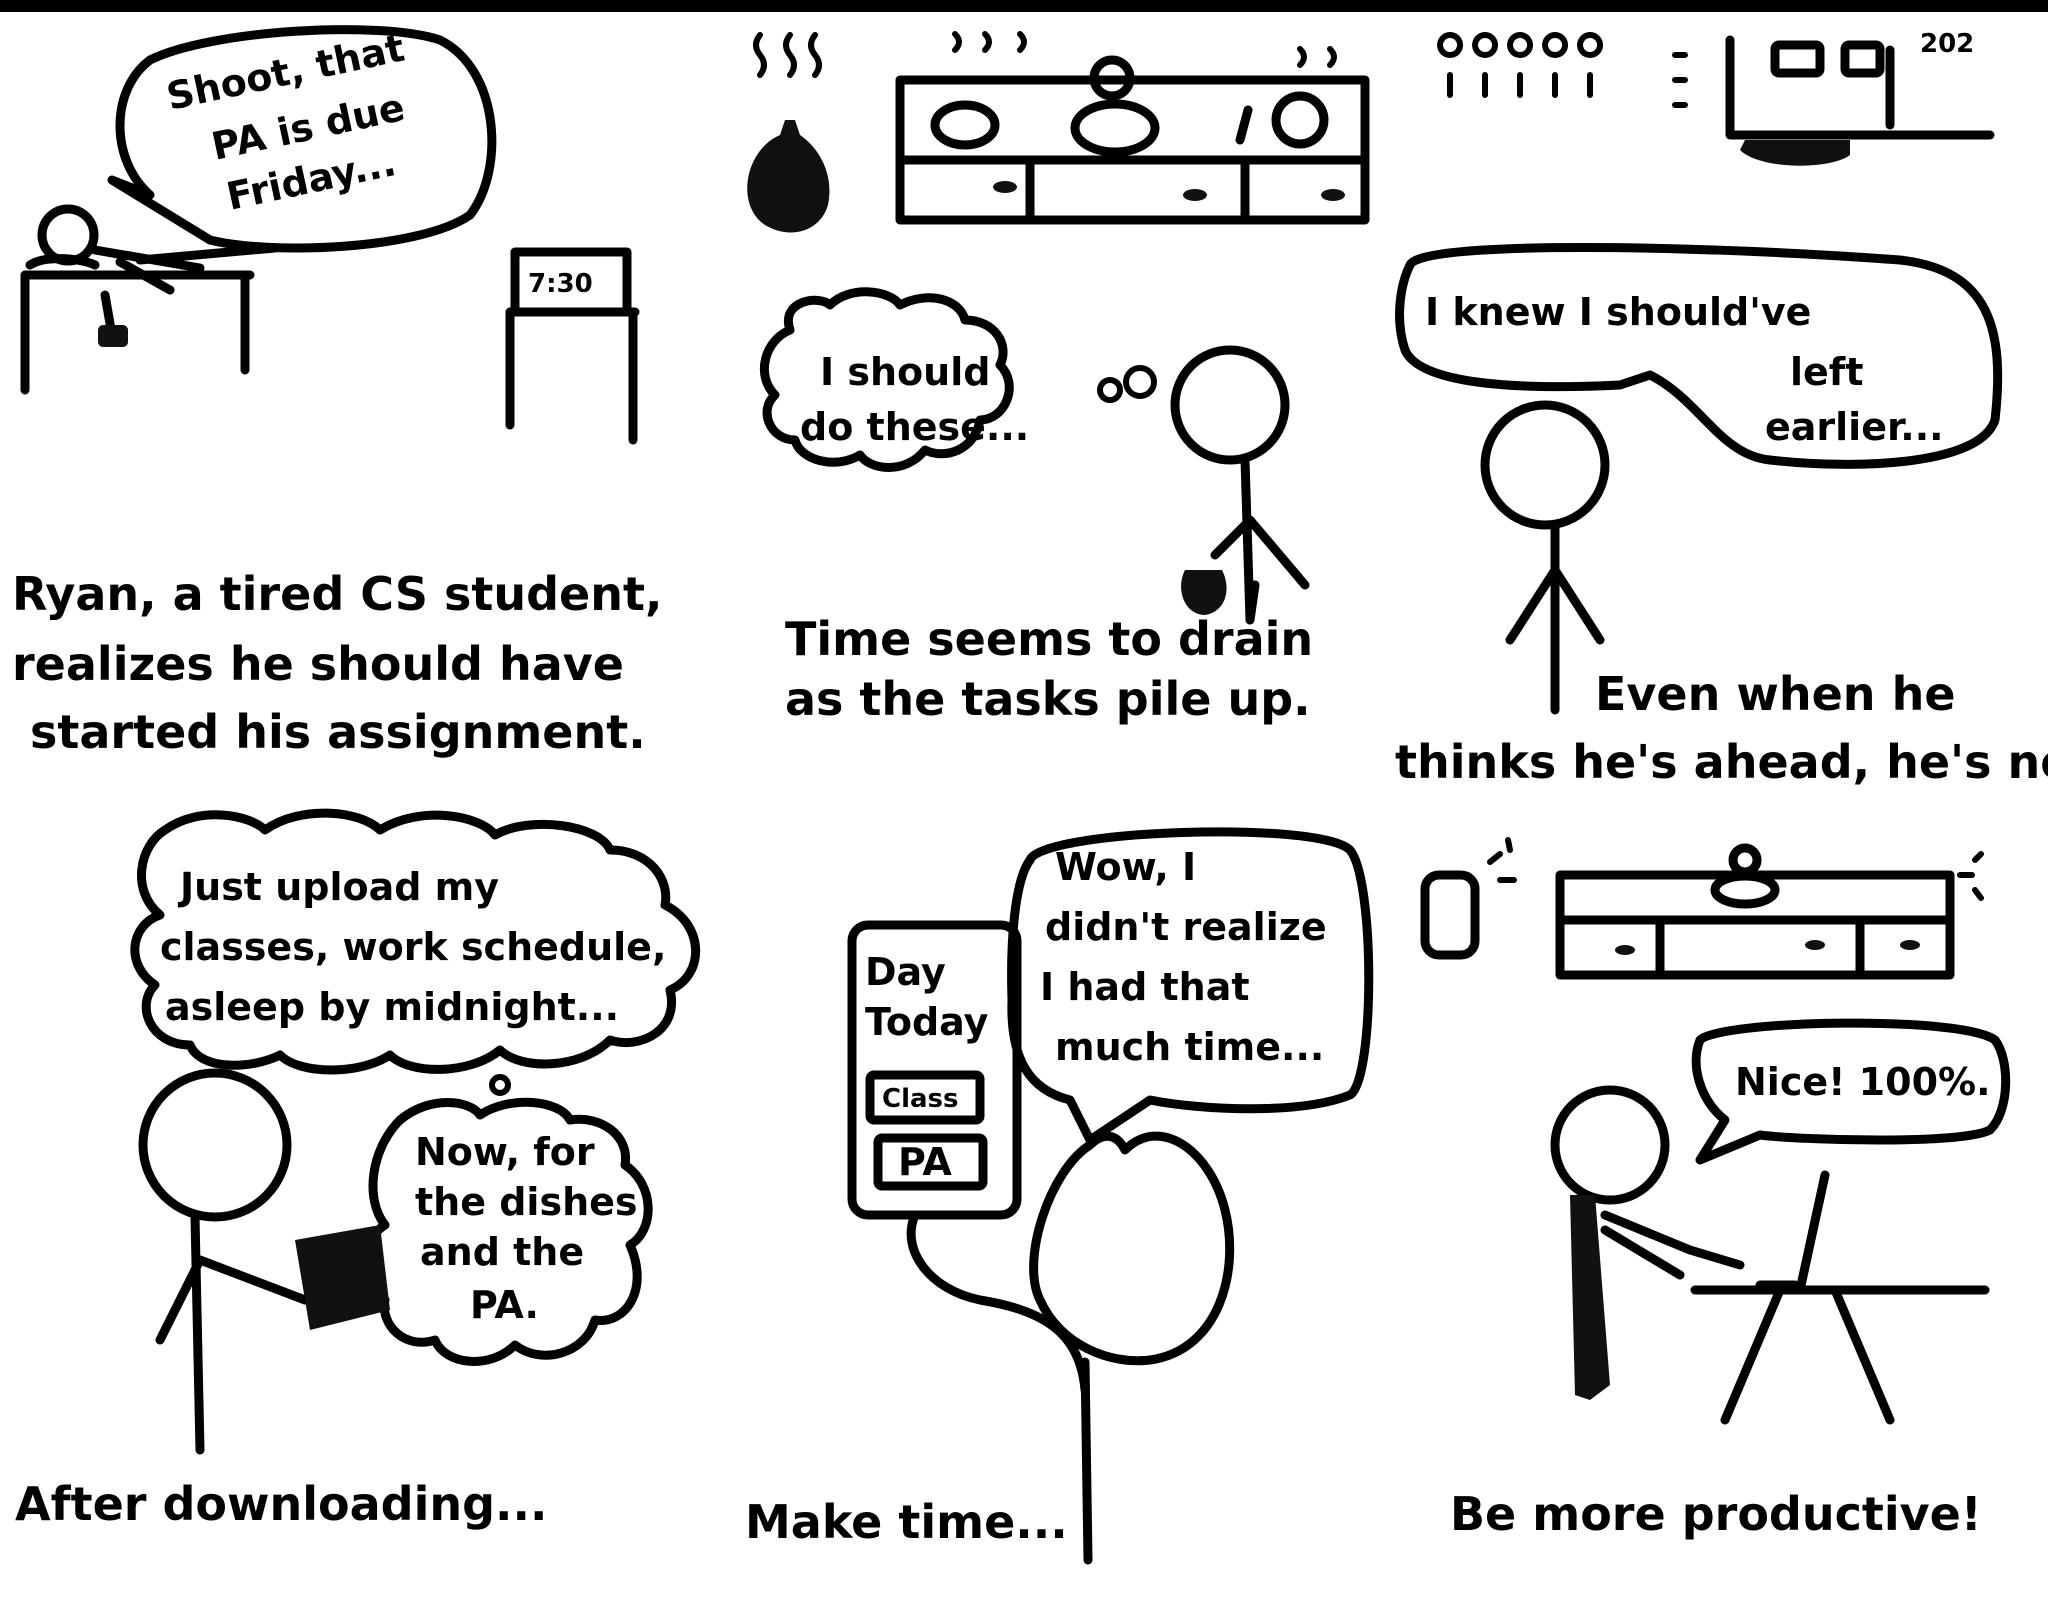 Image resolution: width=2048 pixels, height=1602 pixels. I want to click on figure-with-phone, so click(264, 1261).